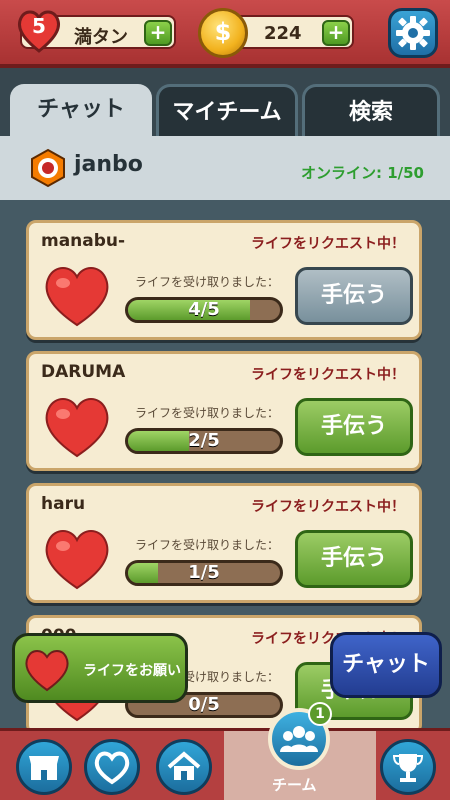 The width and height of the screenshot is (450, 800). What do you see at coordinates (283, 33) in the screenshot?
I see `coins-count: 224` at bounding box center [283, 33].